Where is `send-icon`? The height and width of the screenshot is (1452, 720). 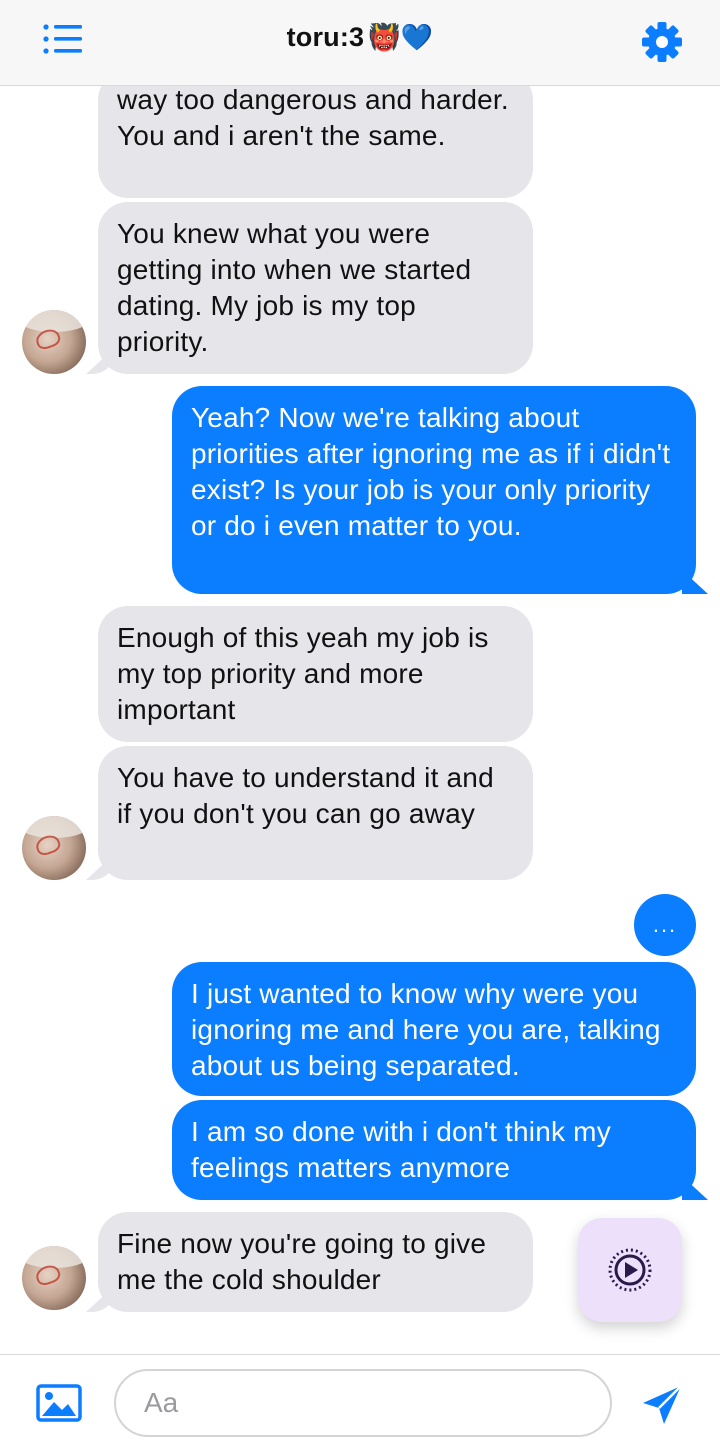 send-icon is located at coordinates (662, 1404).